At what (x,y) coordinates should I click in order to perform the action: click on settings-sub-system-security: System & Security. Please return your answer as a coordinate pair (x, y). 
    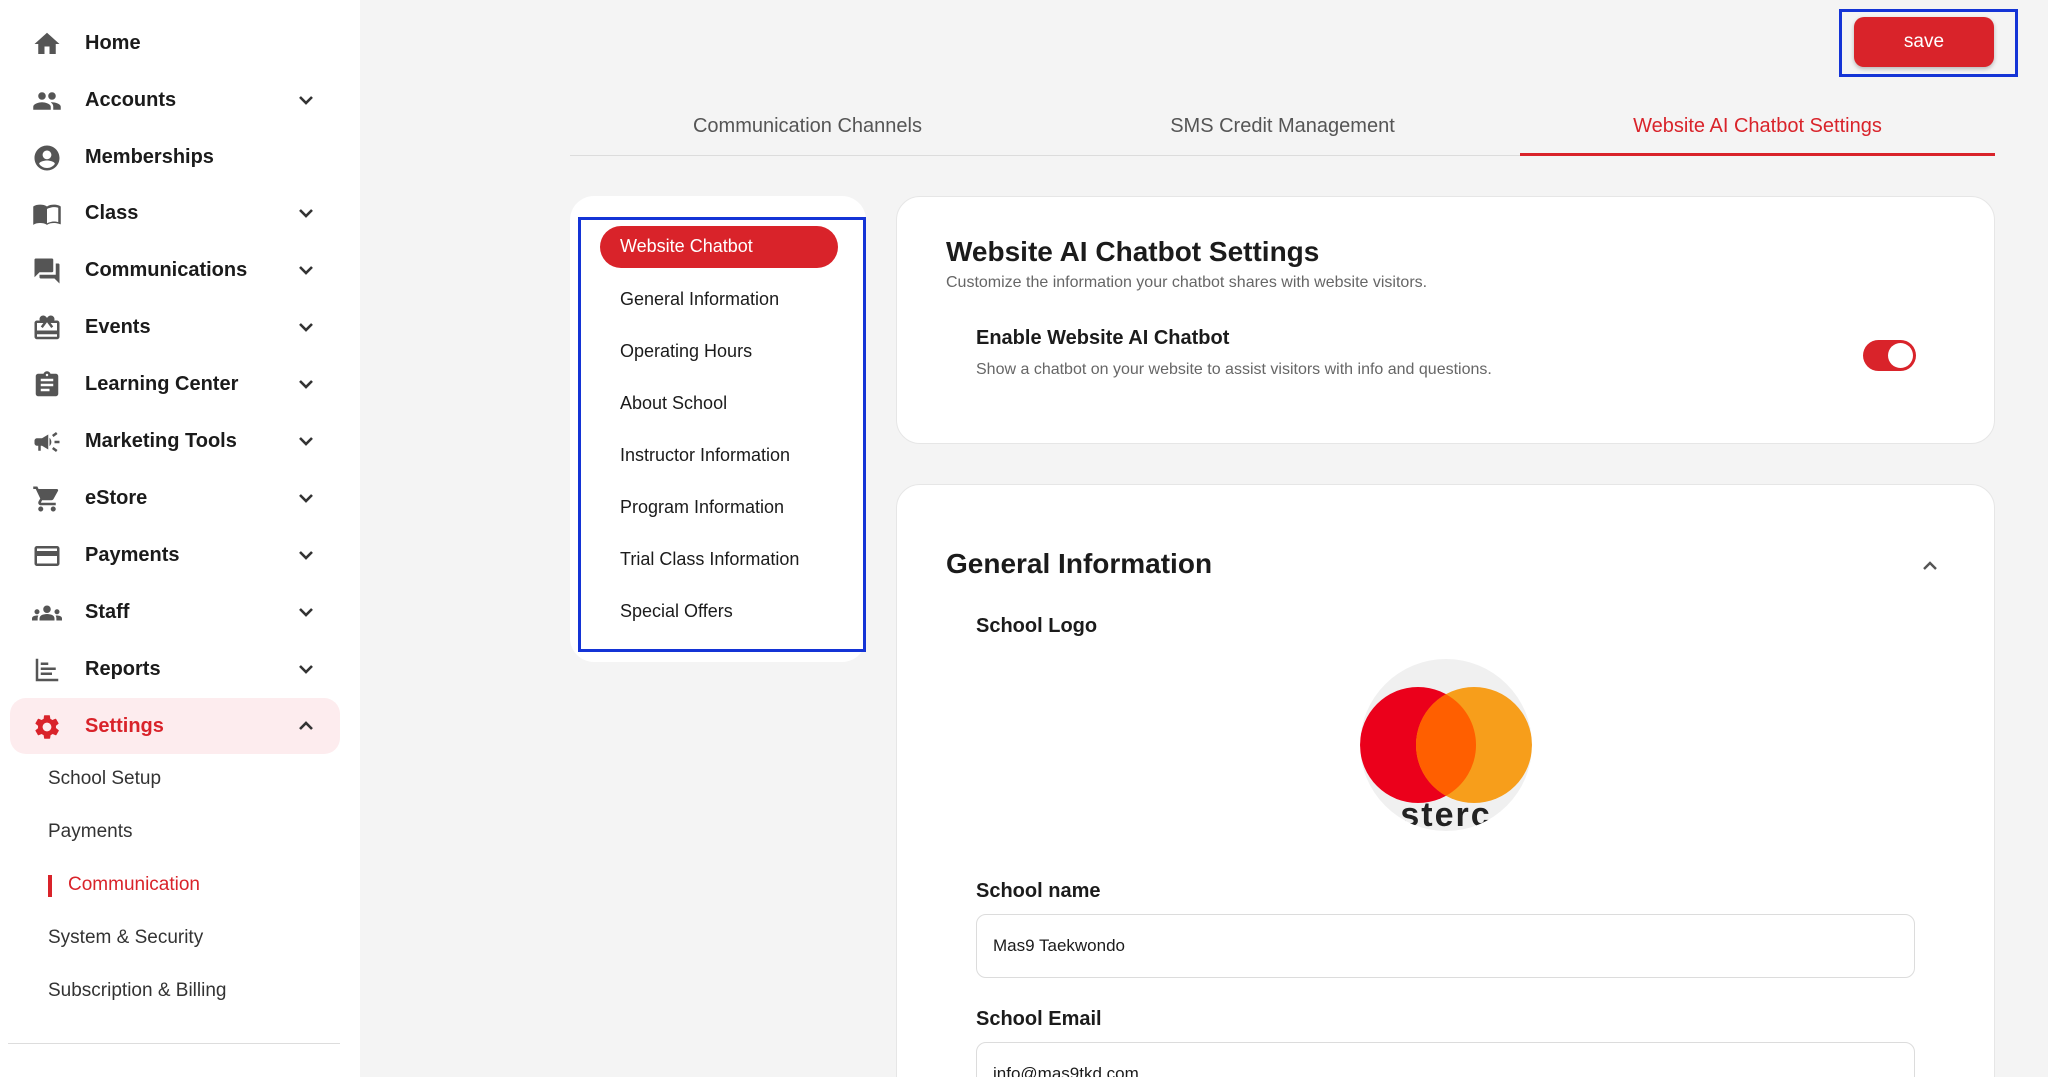
    Looking at the image, I should click on (125, 938).